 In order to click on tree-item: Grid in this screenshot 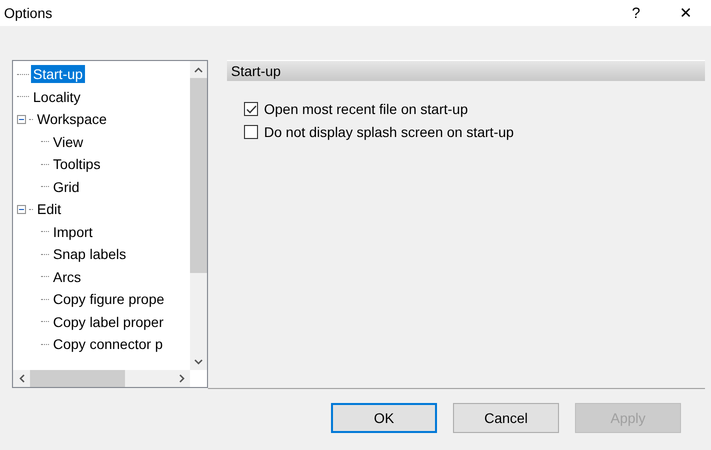, I will do `click(66, 187)`.